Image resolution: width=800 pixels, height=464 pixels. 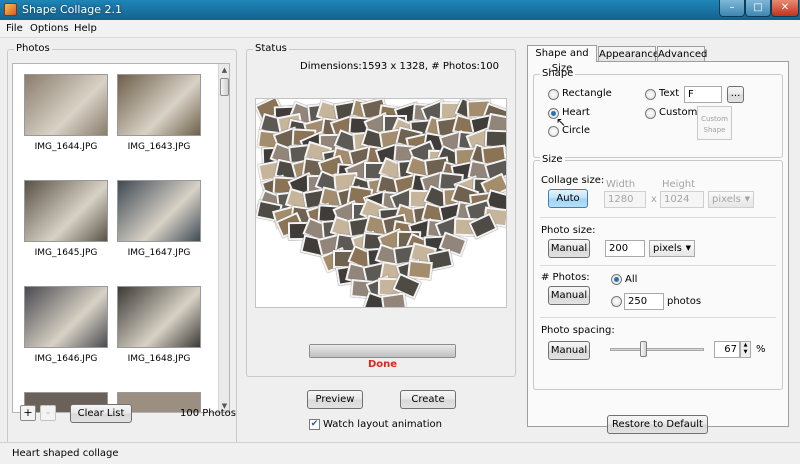 I want to click on spacing-manual-button: Manual, so click(x=569, y=350).